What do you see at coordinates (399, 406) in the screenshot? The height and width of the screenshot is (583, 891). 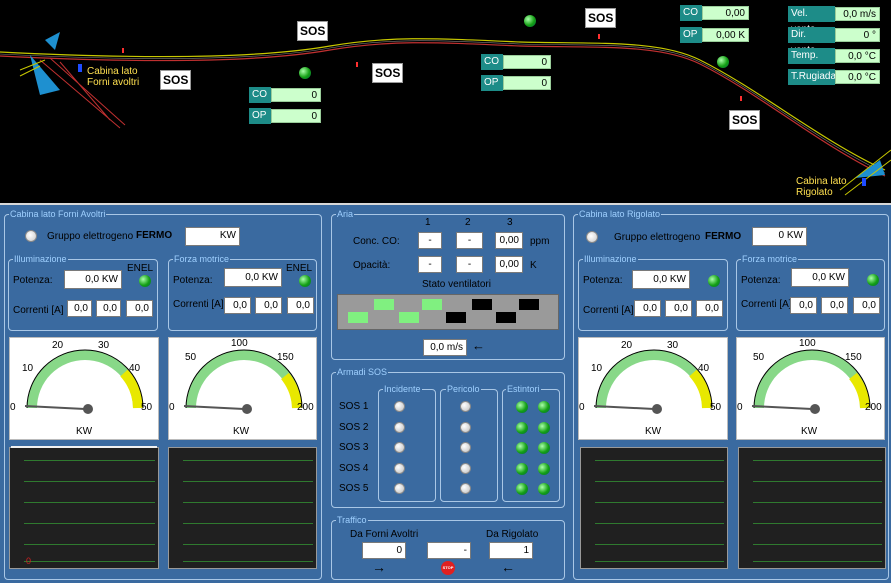 I see `sos1-incidente-led` at bounding box center [399, 406].